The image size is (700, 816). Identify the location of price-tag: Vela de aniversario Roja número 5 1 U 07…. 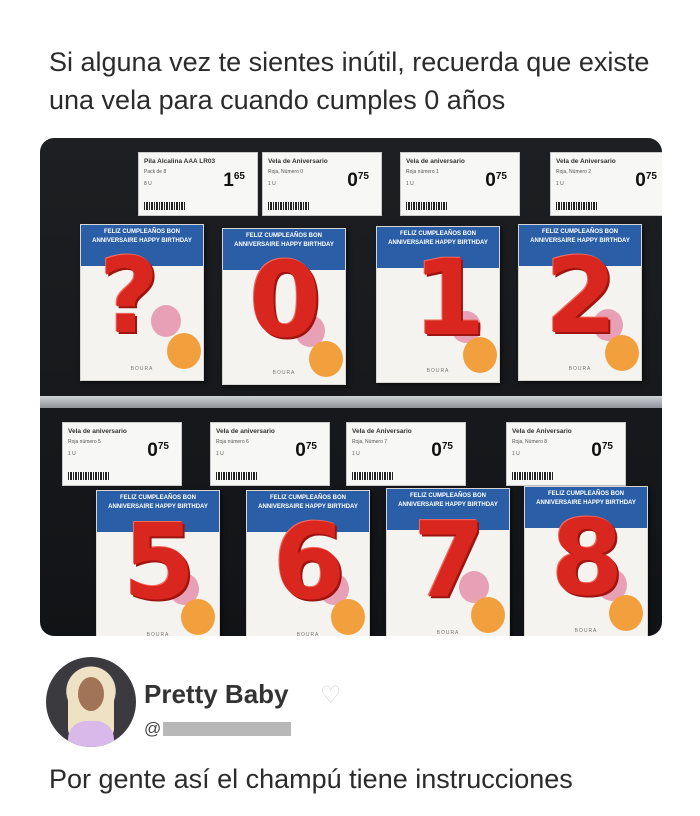
(122, 454).